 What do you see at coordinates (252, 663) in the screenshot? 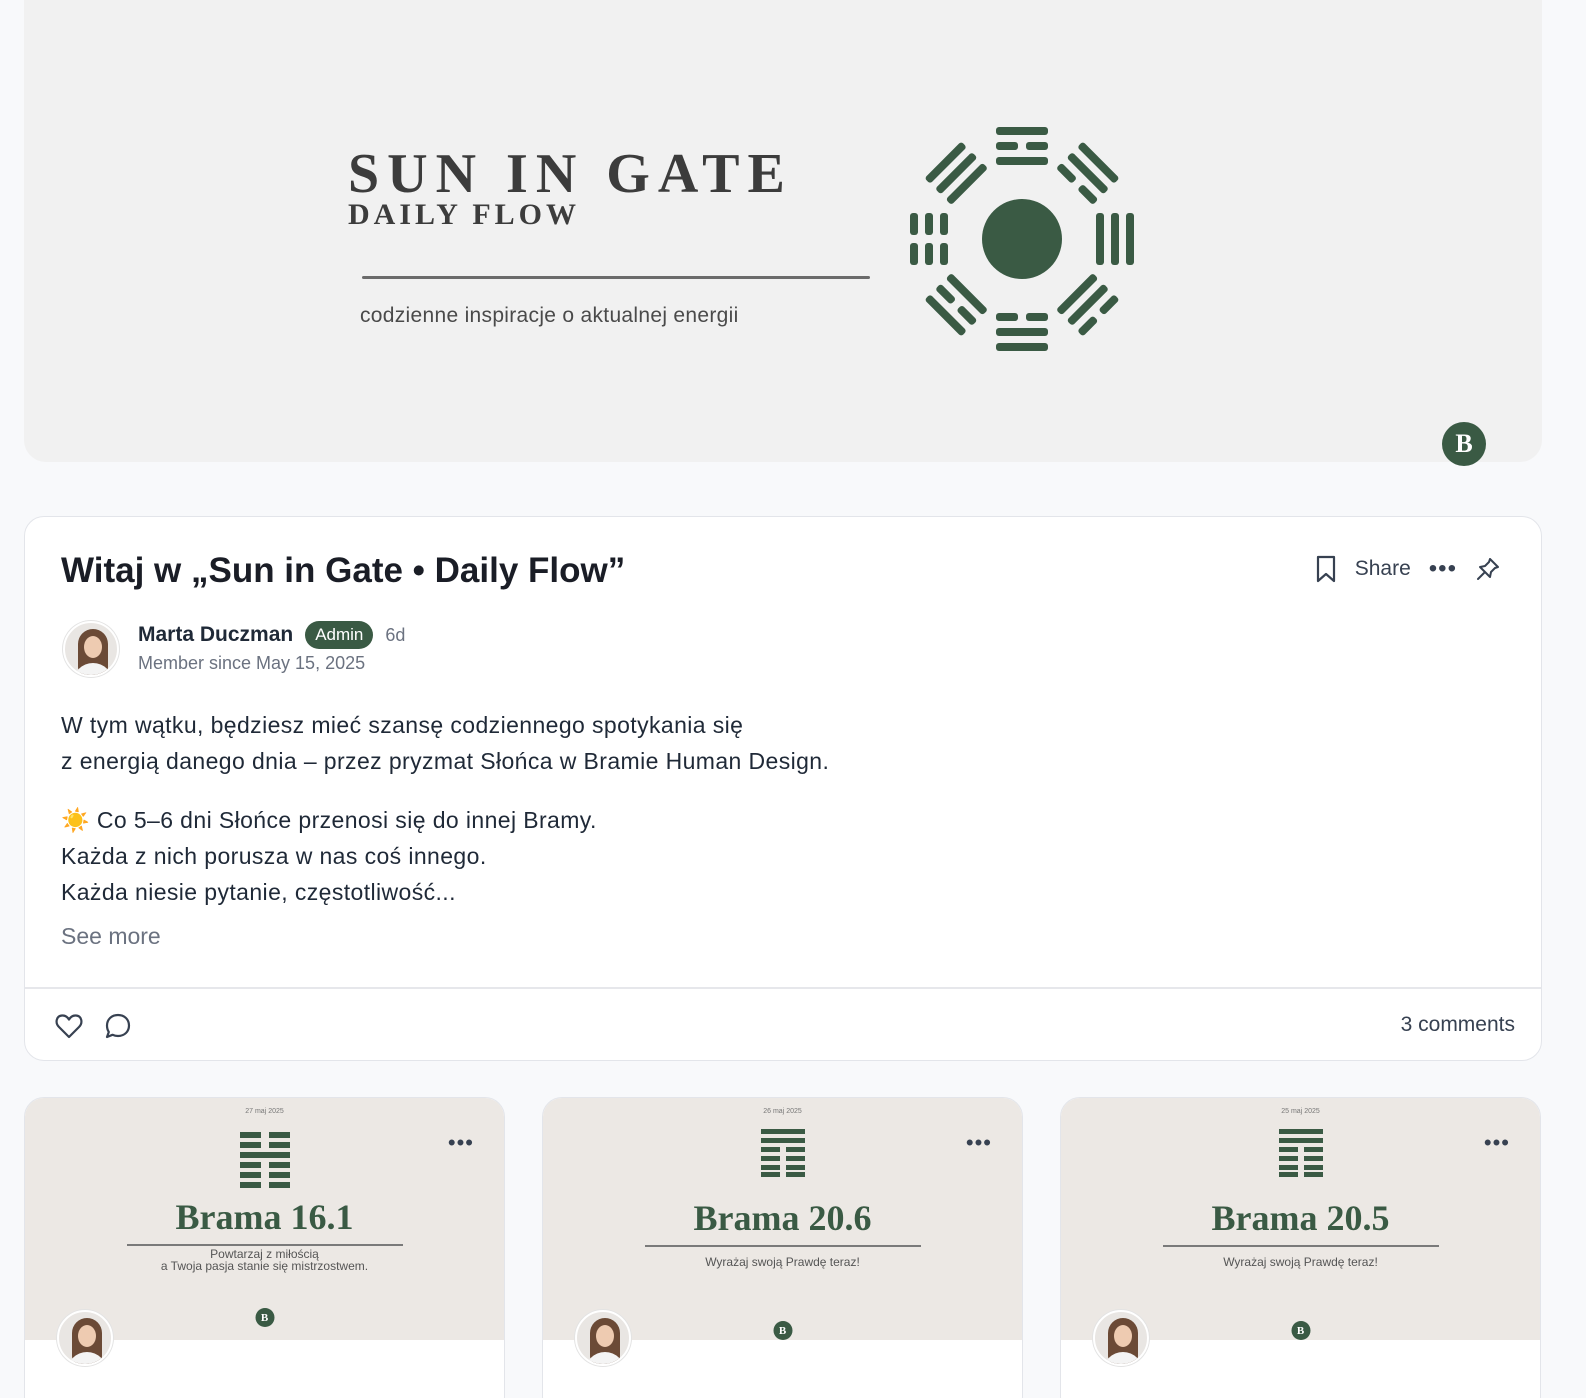
I see `member-since: Member since May 15, 2025` at bounding box center [252, 663].